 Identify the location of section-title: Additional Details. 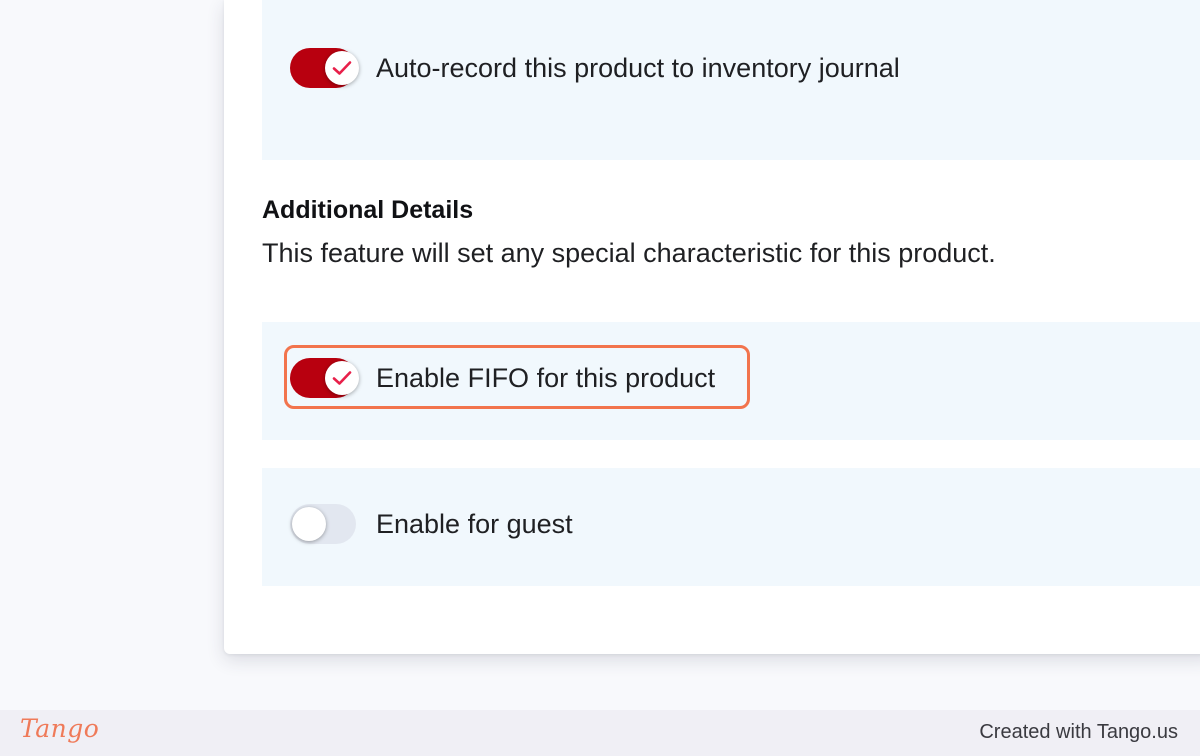
(368, 210).